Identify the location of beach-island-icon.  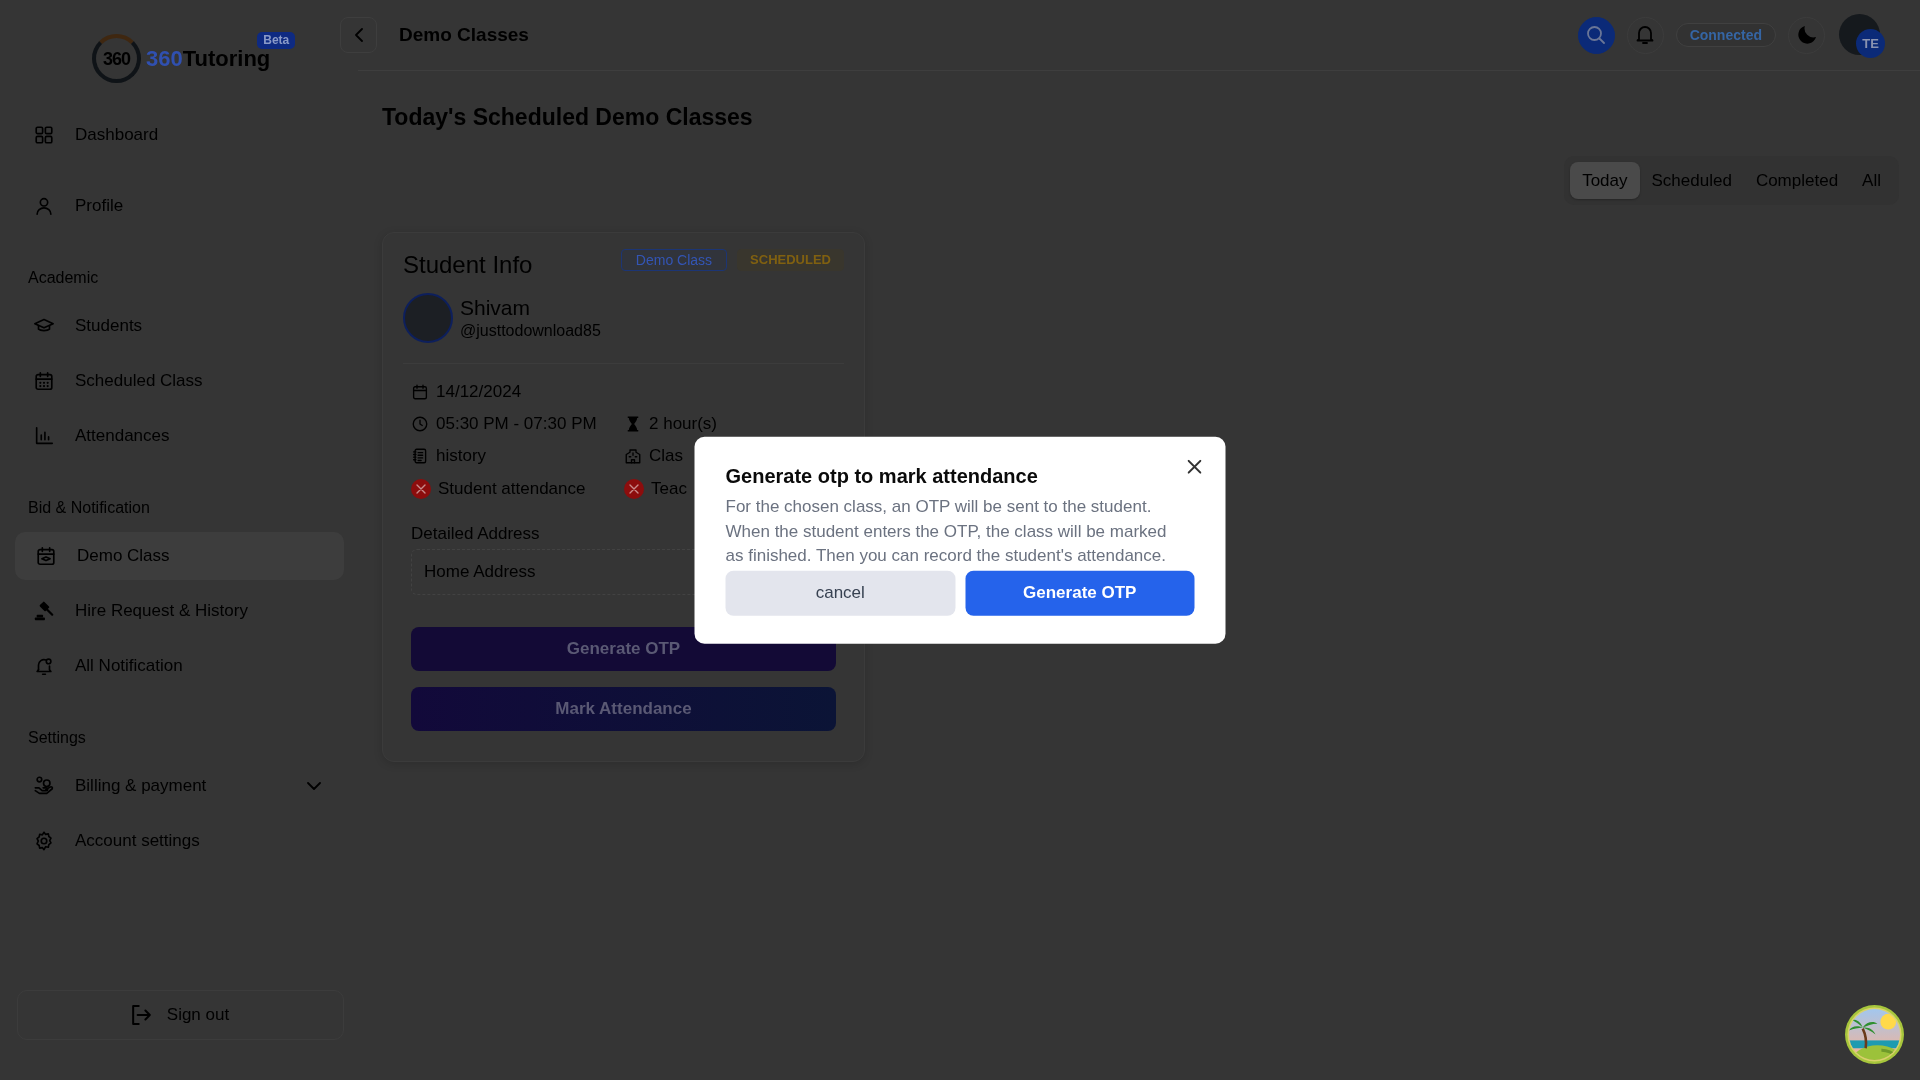
(1874, 1034).